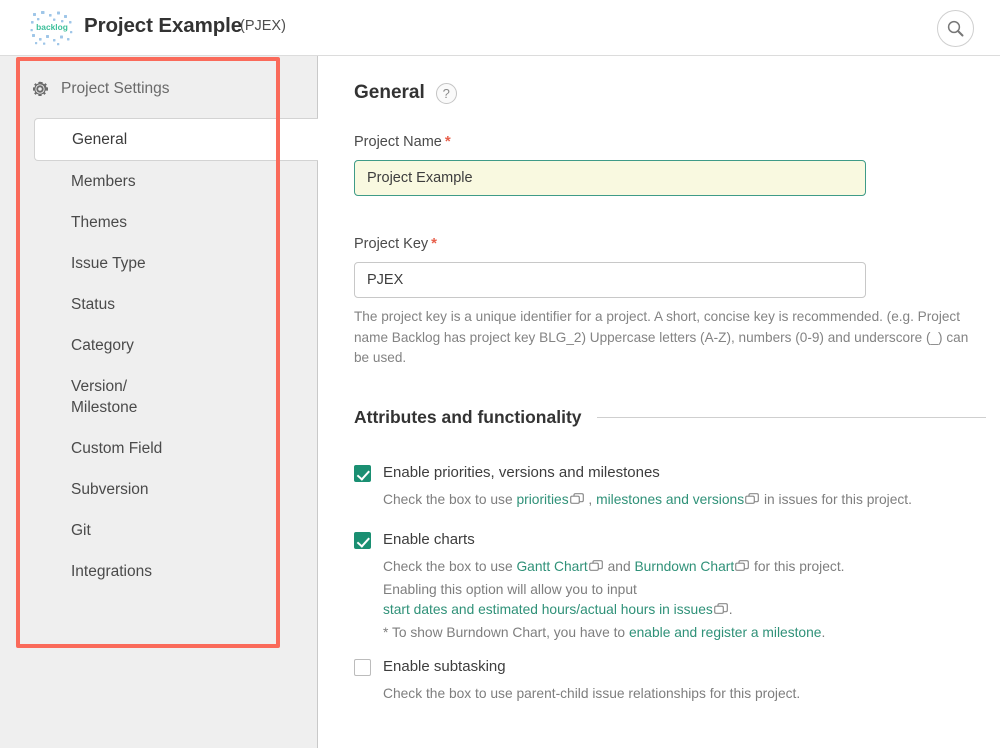  What do you see at coordinates (104, 397) in the screenshot?
I see `sidebar-item-label: Version/ Milestone` at bounding box center [104, 397].